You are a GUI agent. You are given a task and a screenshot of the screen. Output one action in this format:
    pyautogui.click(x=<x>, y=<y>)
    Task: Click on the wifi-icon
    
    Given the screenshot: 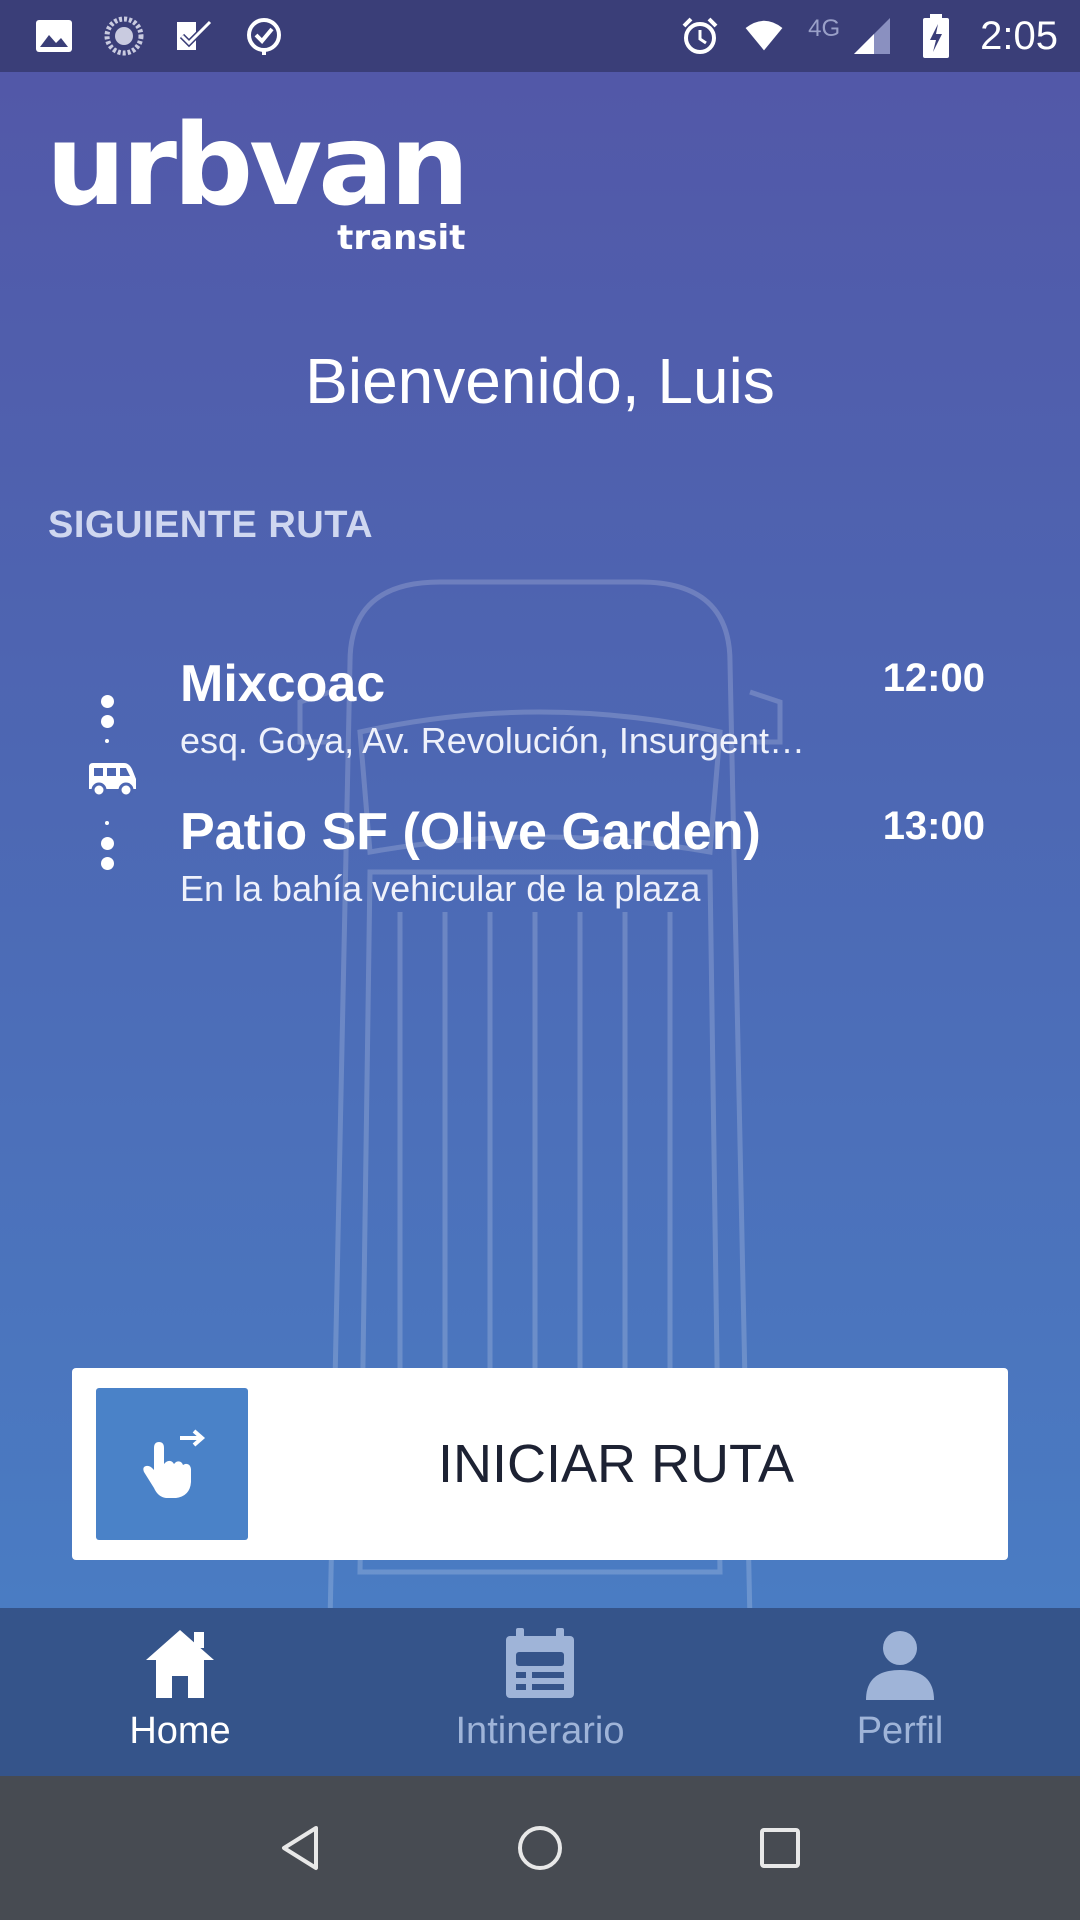 What is the action you would take?
    pyautogui.click(x=764, y=36)
    